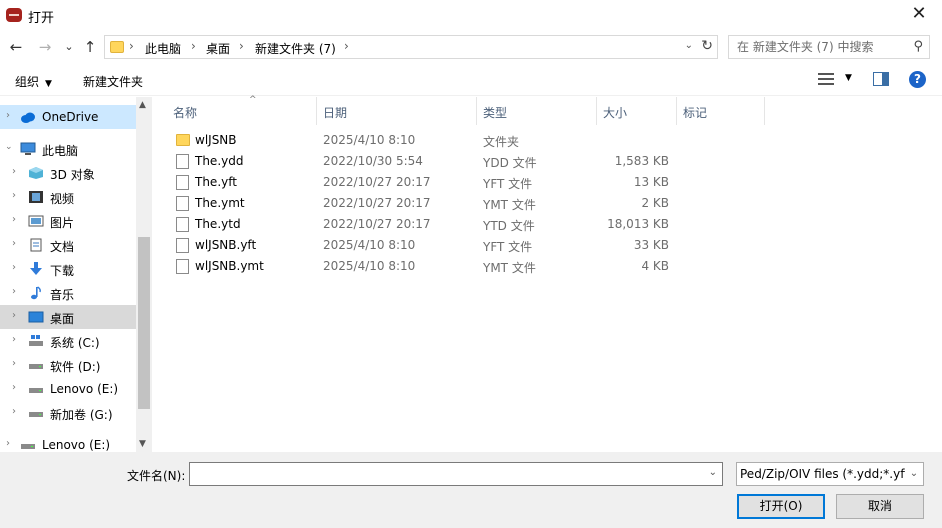 The width and height of the screenshot is (942, 528). I want to click on search-box: ⚲, so click(829, 47).